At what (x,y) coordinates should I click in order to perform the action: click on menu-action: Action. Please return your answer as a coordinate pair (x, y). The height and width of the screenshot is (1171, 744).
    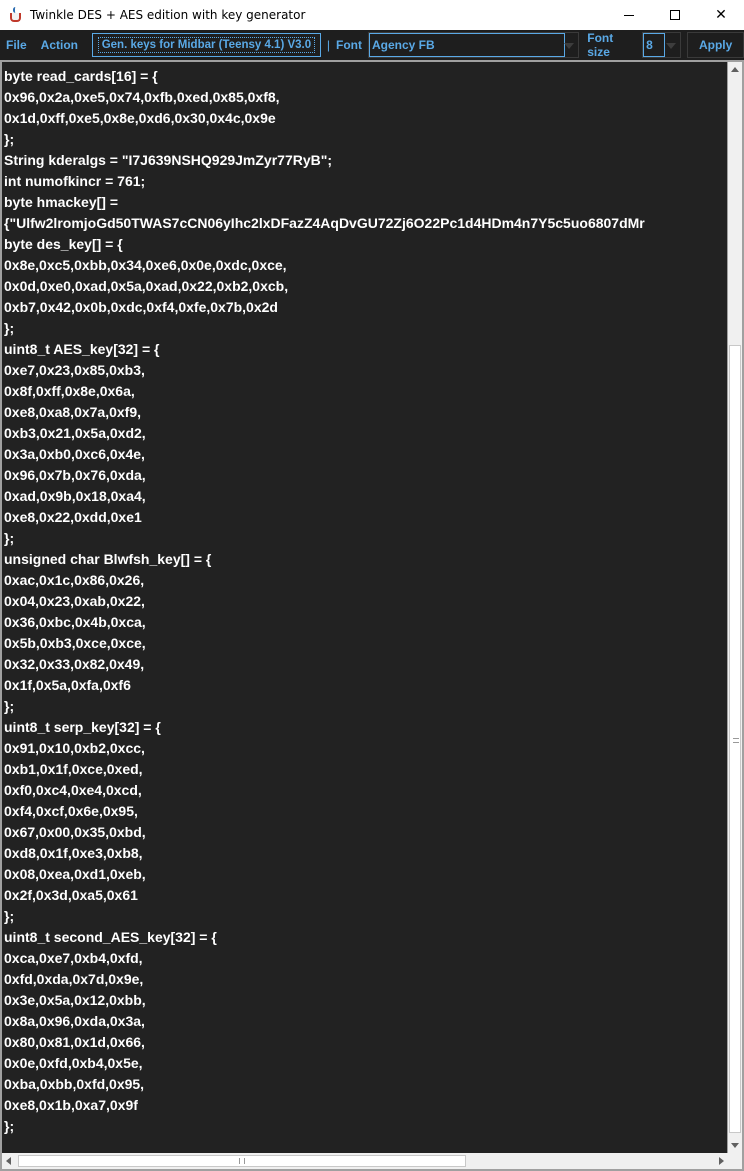
    Looking at the image, I should click on (59, 45).